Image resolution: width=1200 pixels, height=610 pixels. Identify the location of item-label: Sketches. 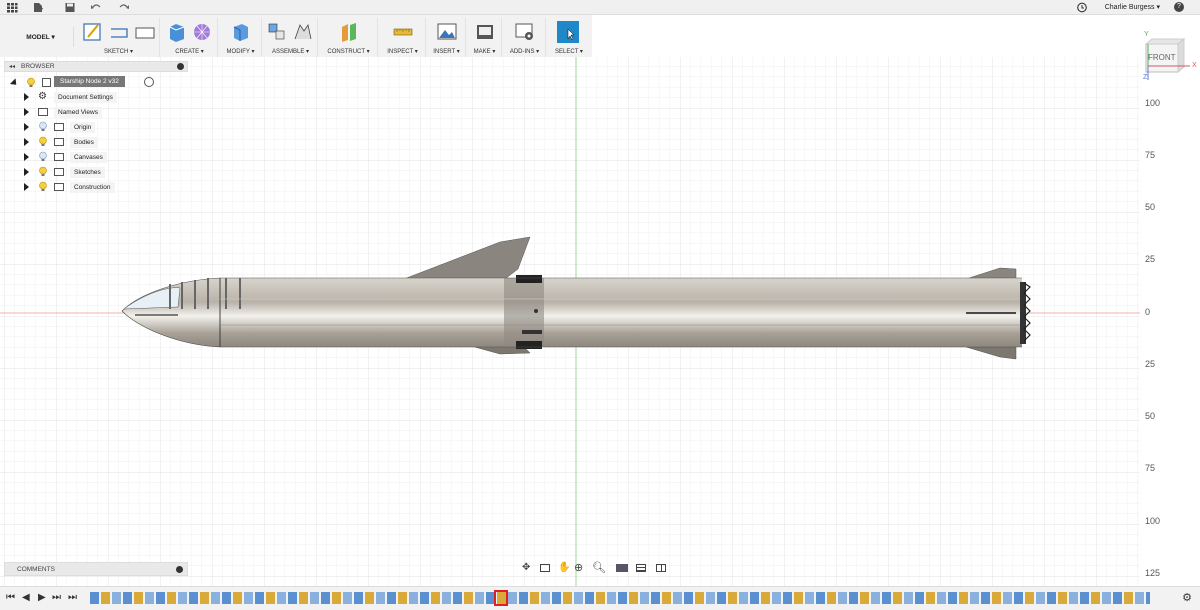
(87, 172).